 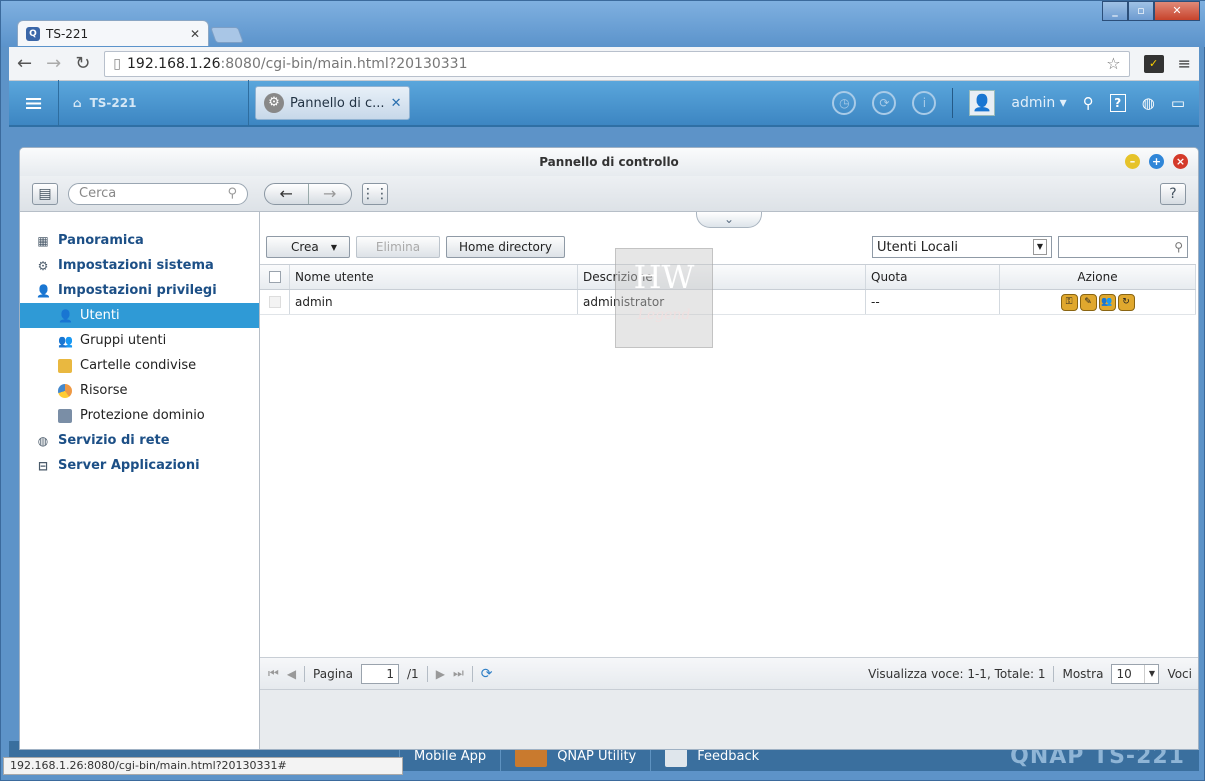 What do you see at coordinates (728, 302) in the screenshot?
I see `table-row: admin administrator -- ⚿ ✎ 👥 ↻` at bounding box center [728, 302].